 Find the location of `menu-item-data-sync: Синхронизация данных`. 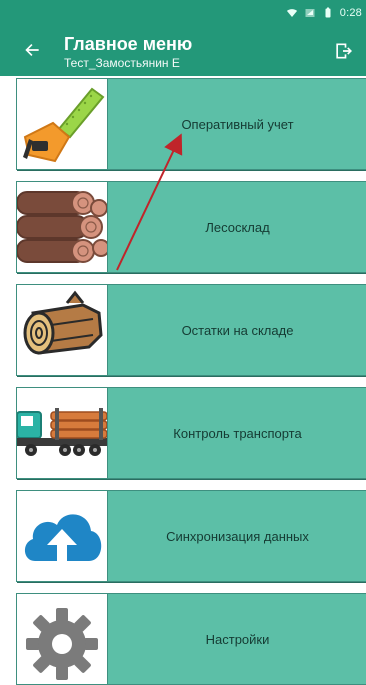

menu-item-data-sync: Синхронизация данных is located at coordinates (191, 536).